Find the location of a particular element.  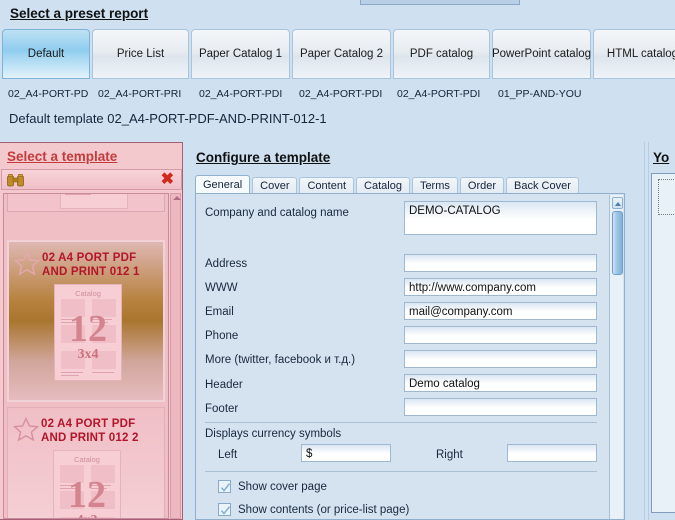

scrollbar-thumb is located at coordinates (617, 243).